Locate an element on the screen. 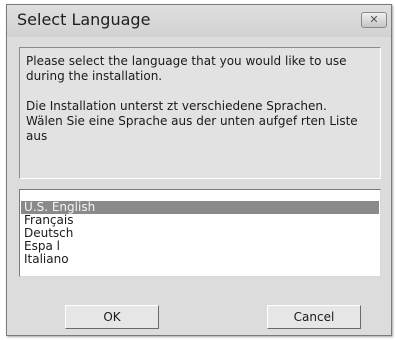  list-item-francais: Français is located at coordinates (200, 220).